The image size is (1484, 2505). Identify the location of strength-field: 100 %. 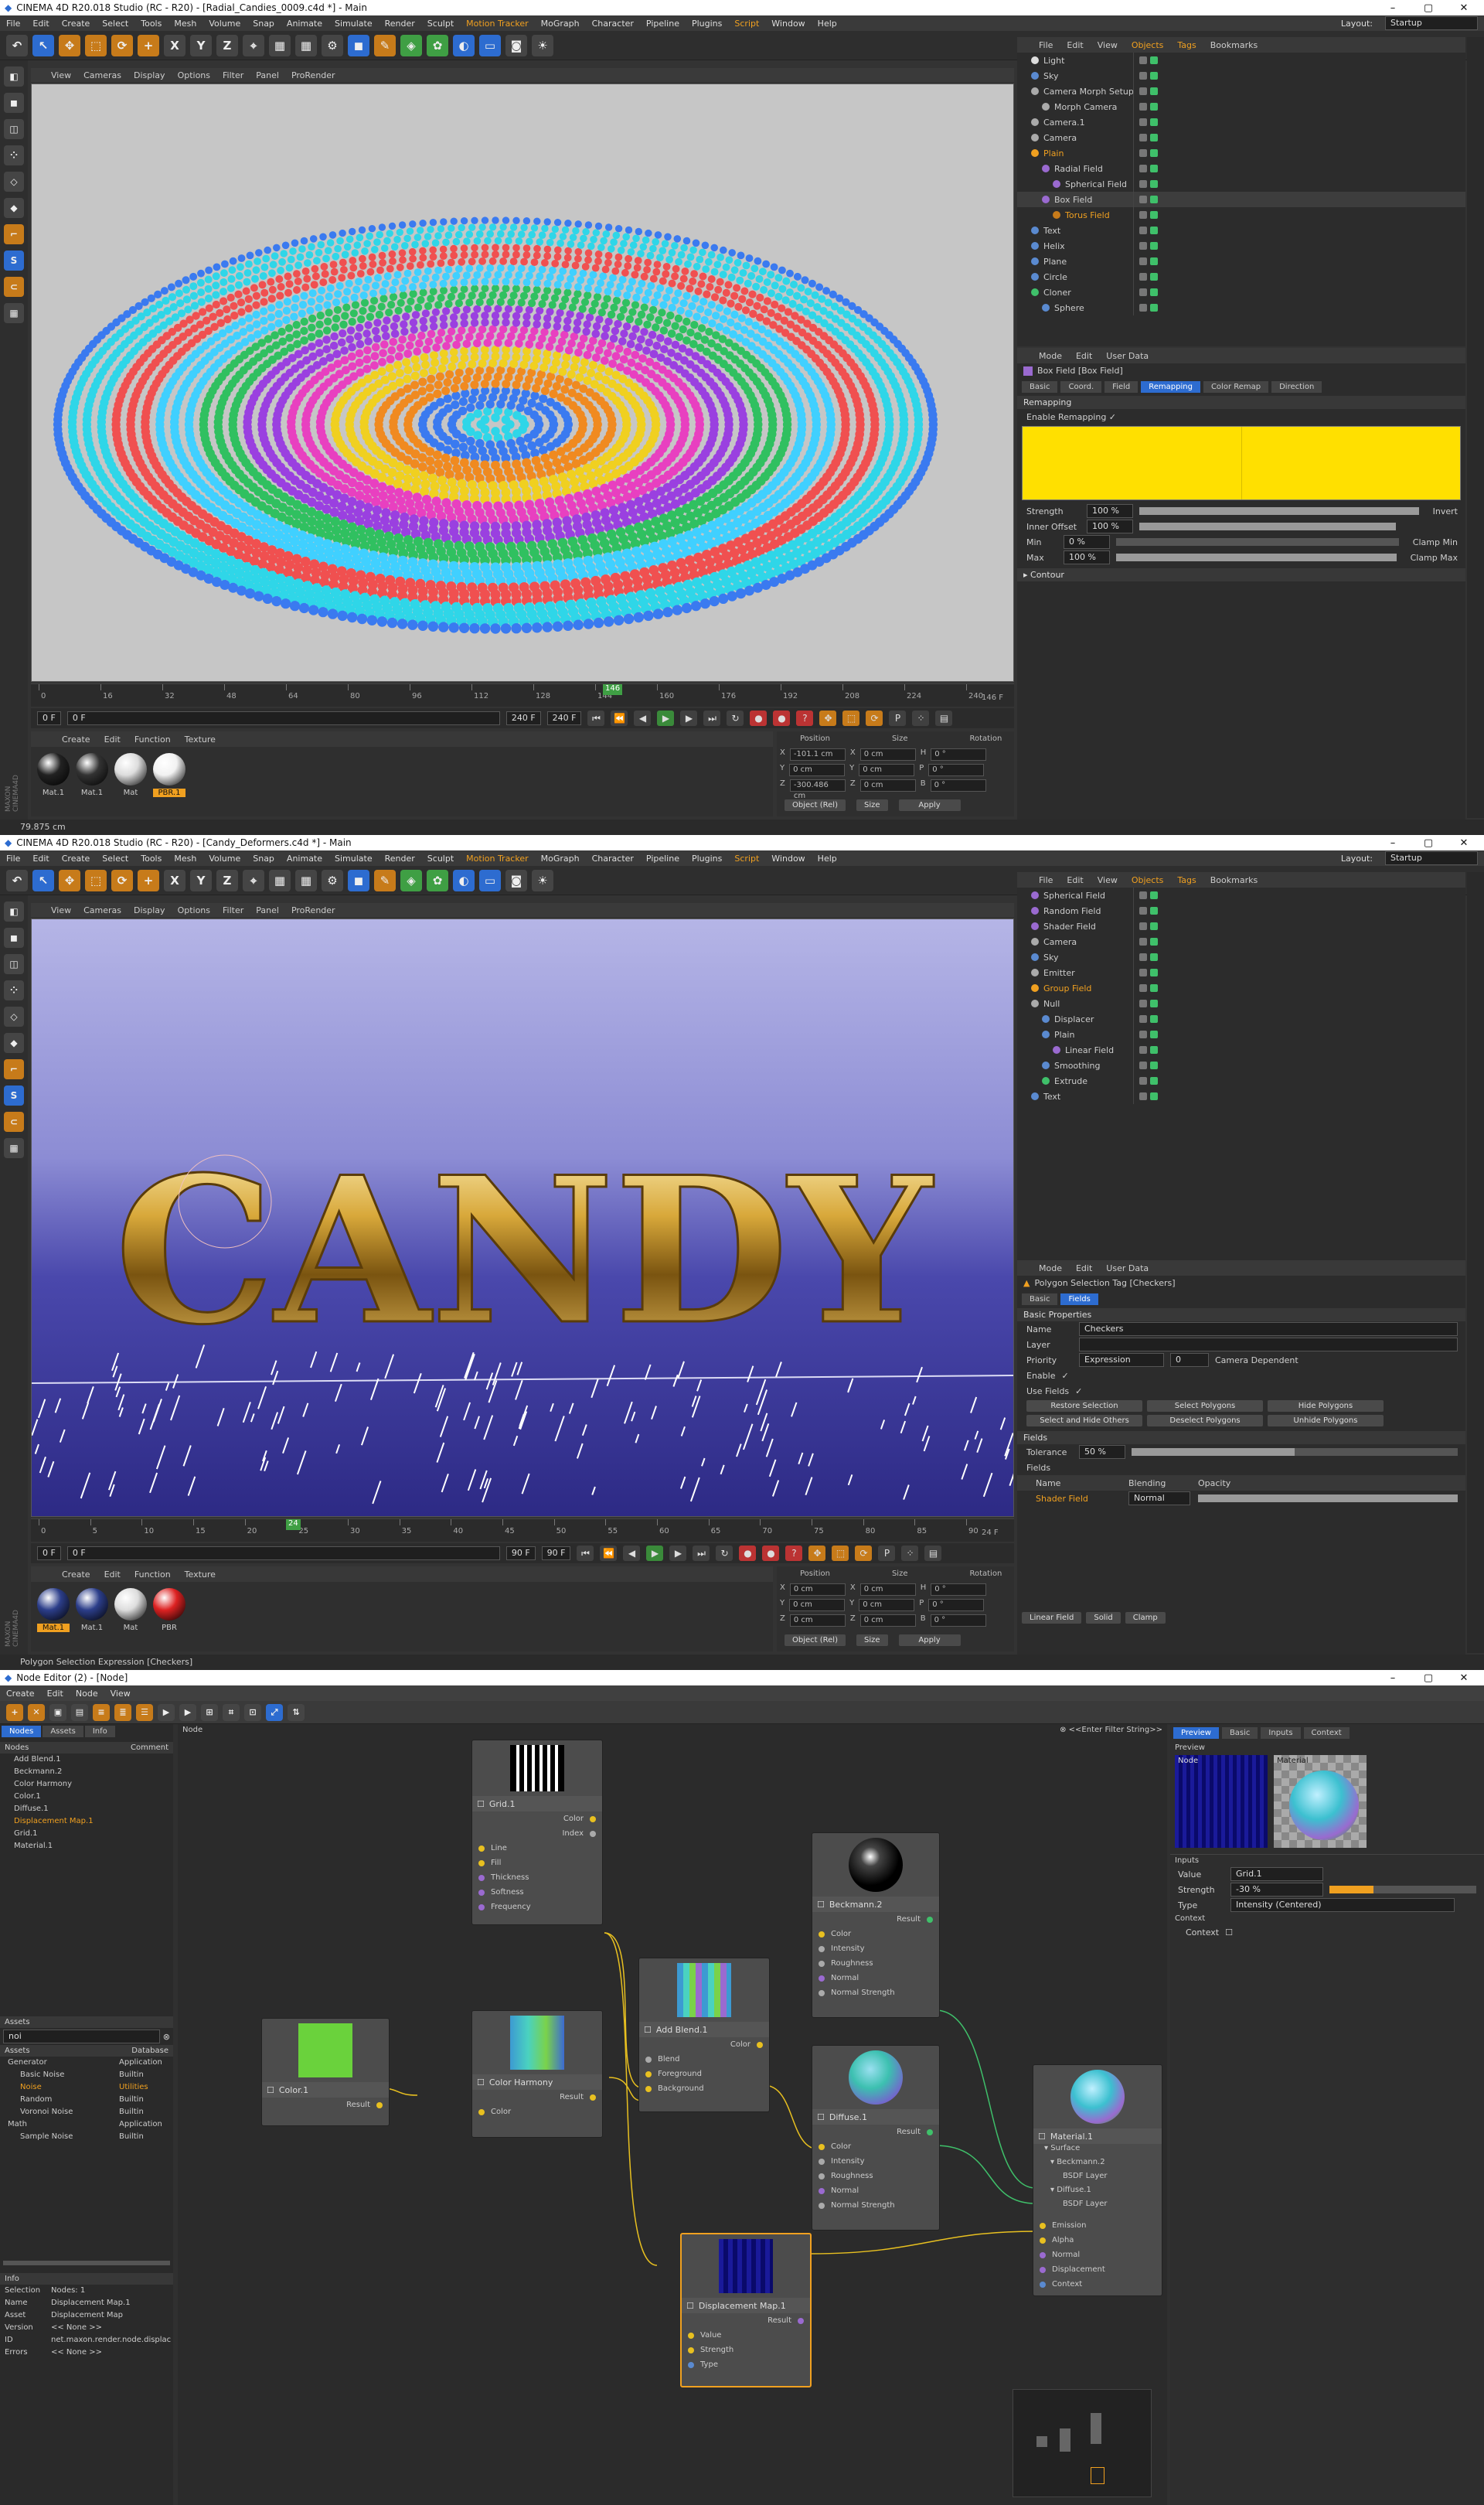
(1110, 511).